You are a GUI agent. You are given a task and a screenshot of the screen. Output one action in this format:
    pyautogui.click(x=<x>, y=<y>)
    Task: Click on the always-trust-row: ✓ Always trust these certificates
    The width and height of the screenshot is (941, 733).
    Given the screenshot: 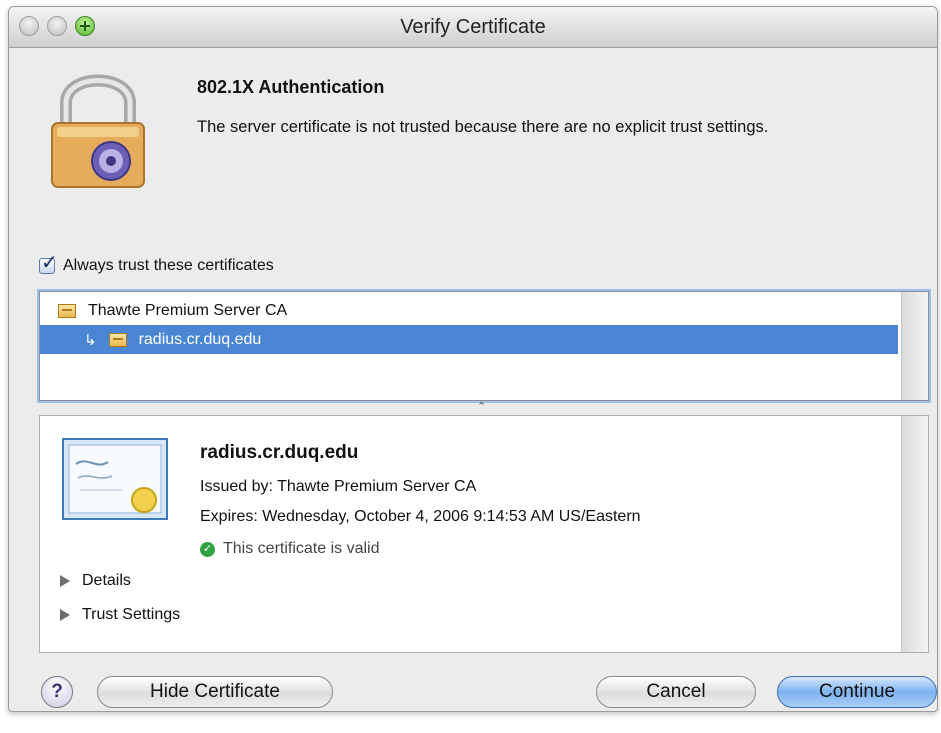 What is the action you would take?
    pyautogui.click(x=156, y=265)
    